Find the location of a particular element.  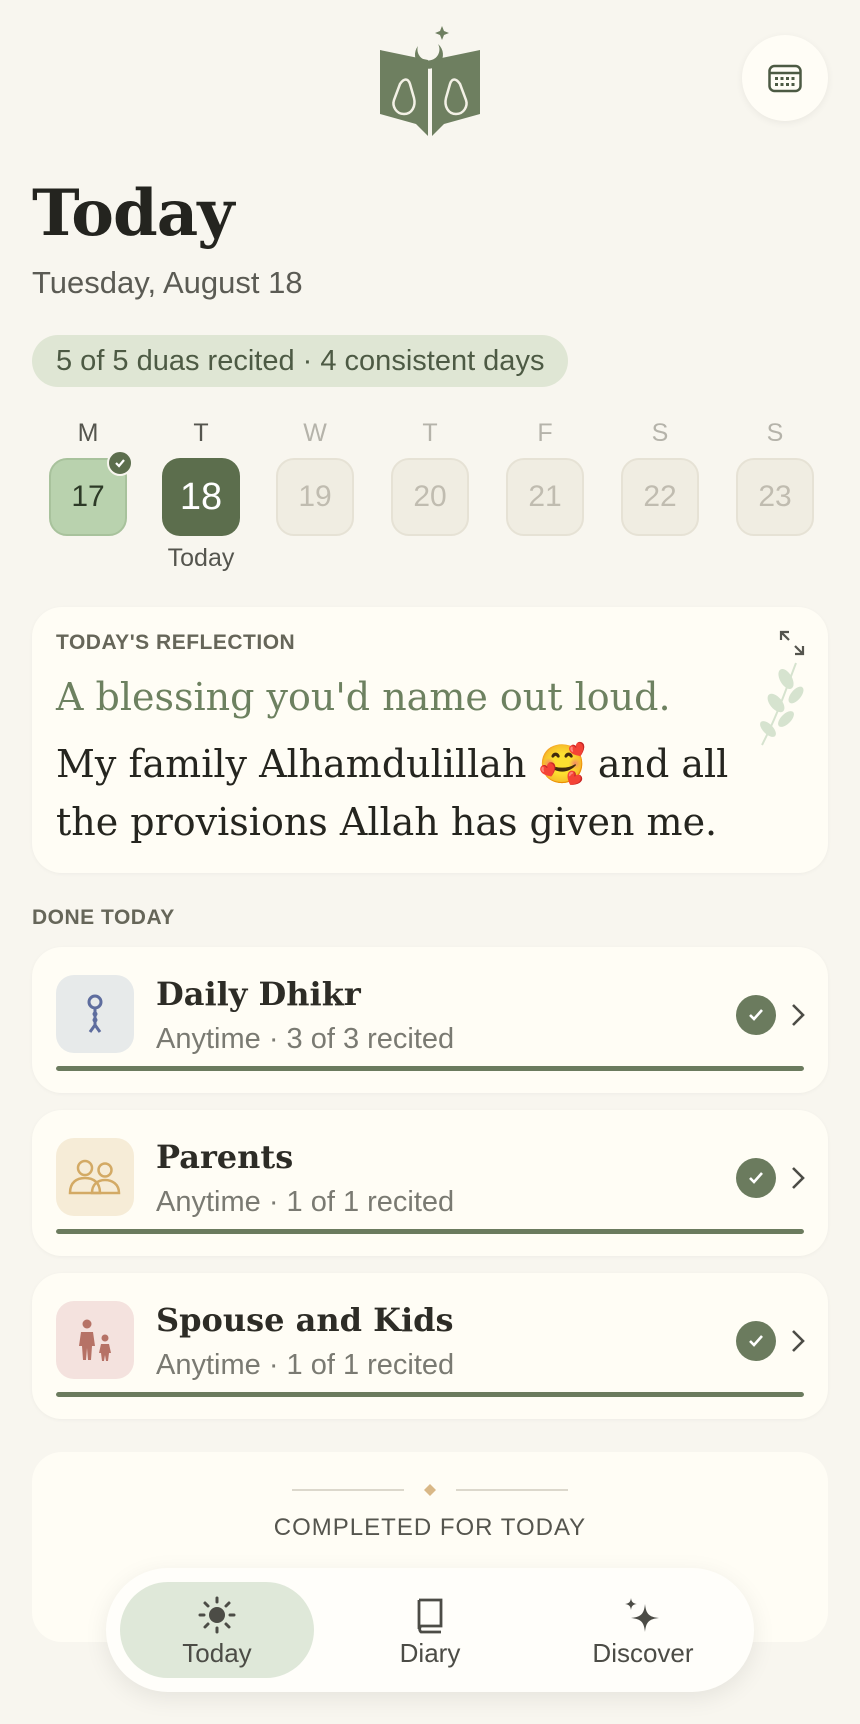

day-monday: M 17 is located at coordinates (90, 476).